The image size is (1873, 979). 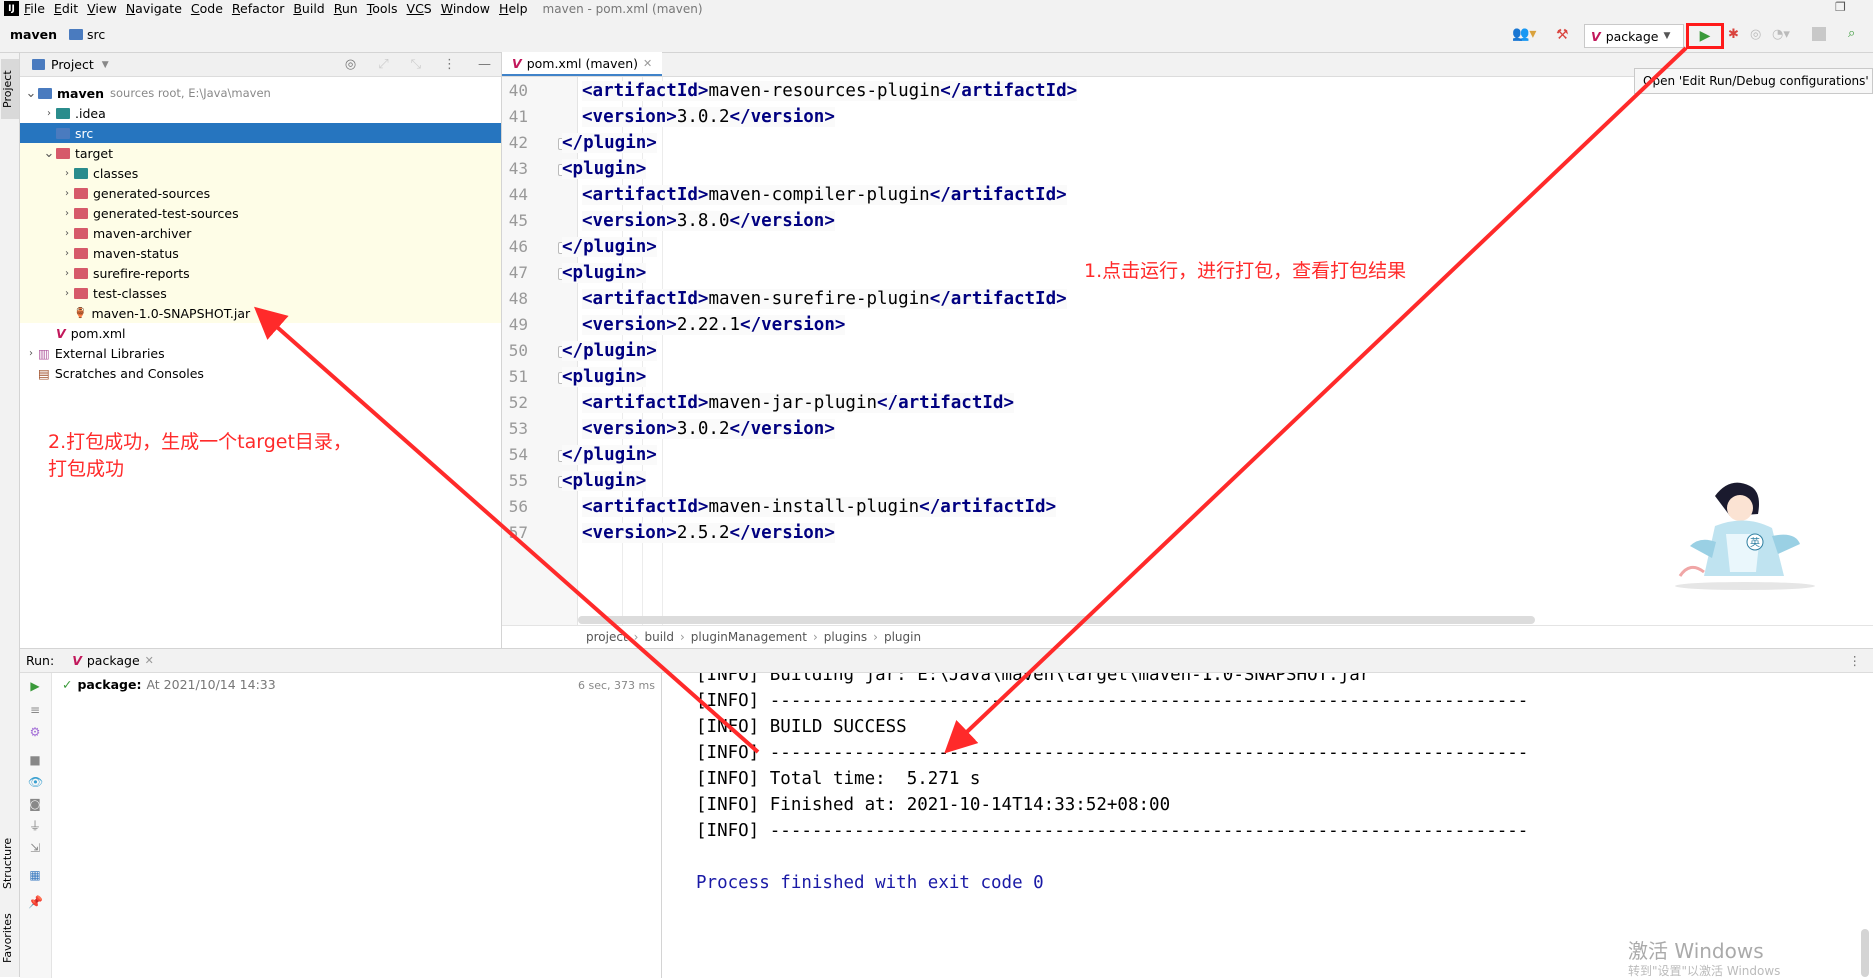 What do you see at coordinates (207, 8) in the screenshot?
I see `menu-item: Code` at bounding box center [207, 8].